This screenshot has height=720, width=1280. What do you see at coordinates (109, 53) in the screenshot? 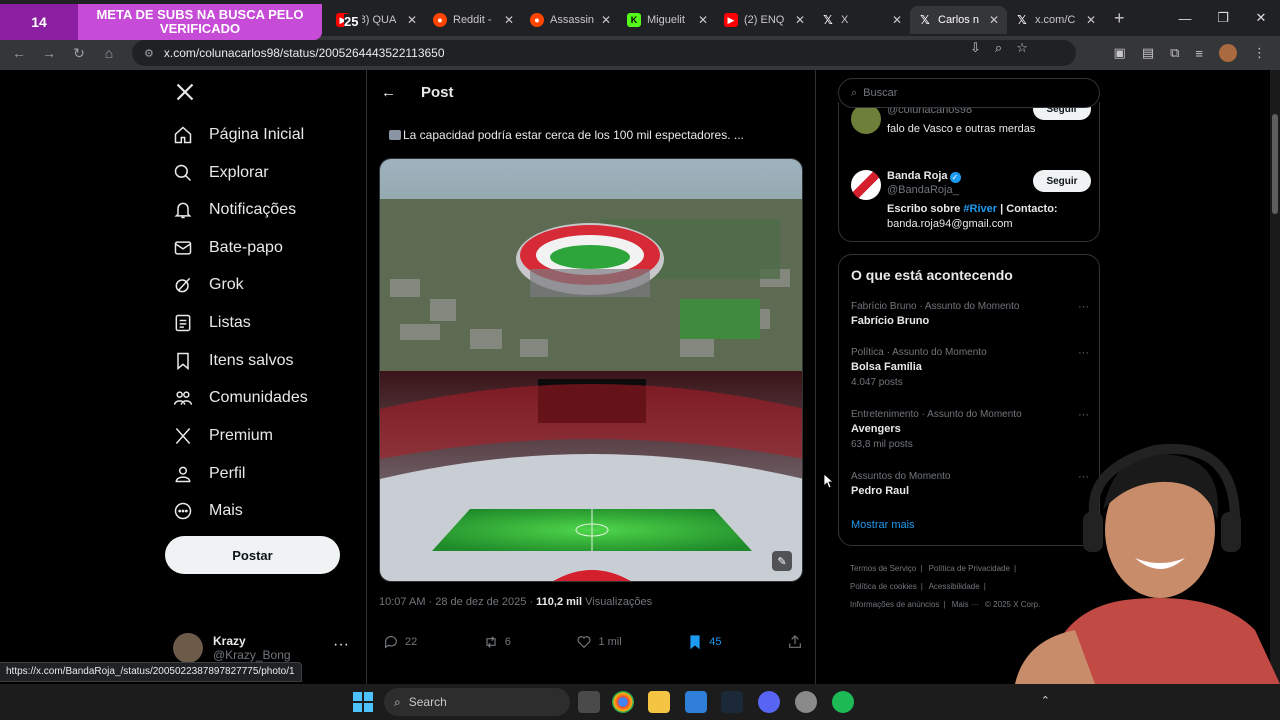
I see `home-icon: ⌂` at bounding box center [109, 53].